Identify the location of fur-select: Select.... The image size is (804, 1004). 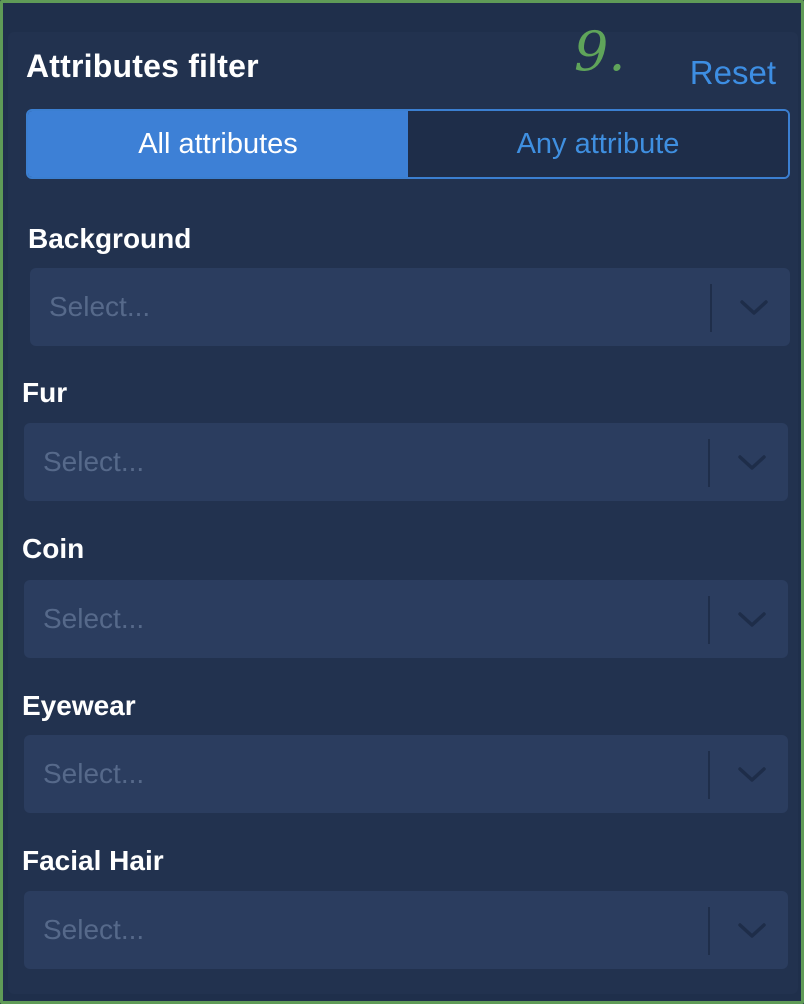
(406, 462).